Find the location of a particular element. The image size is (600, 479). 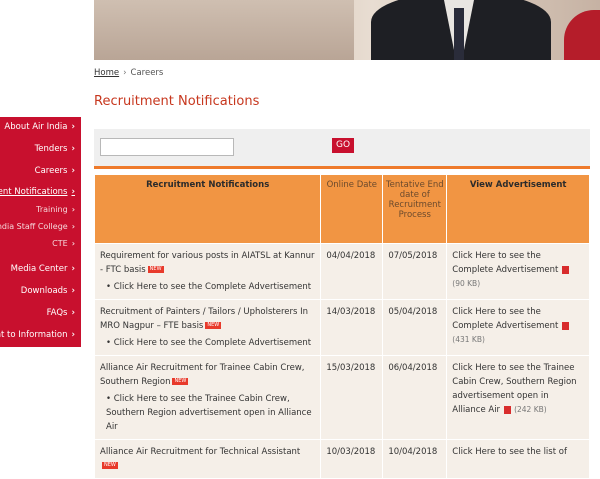

sidebar-item-label: CTE is located at coordinates (60, 243).